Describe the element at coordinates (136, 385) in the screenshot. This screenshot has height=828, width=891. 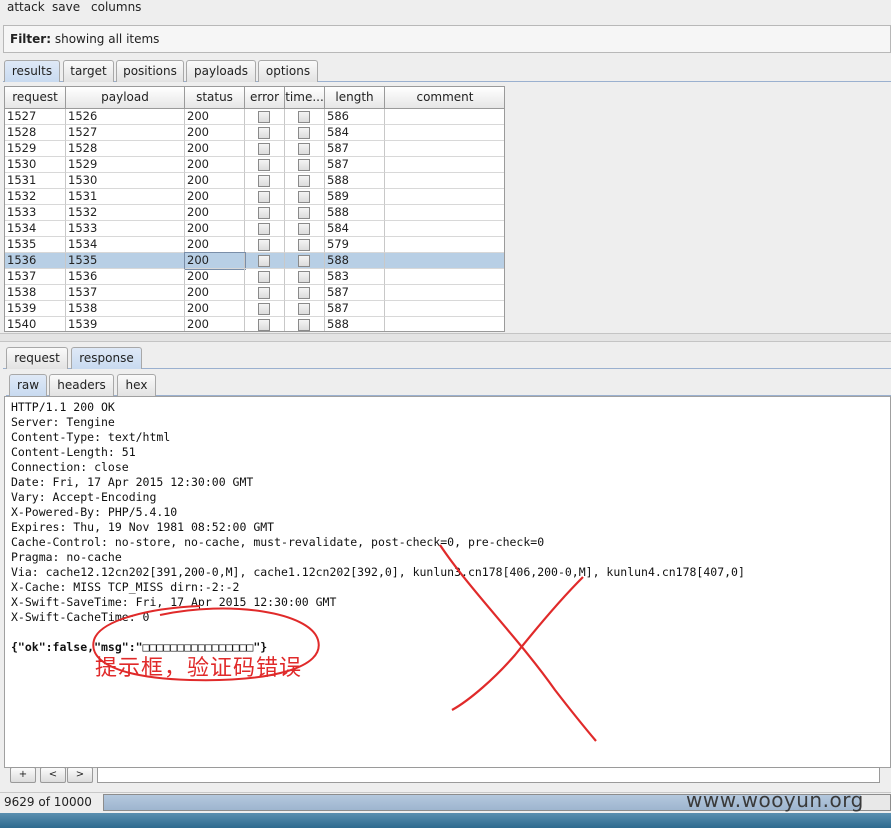
I see `tab-hex: hex` at that location.